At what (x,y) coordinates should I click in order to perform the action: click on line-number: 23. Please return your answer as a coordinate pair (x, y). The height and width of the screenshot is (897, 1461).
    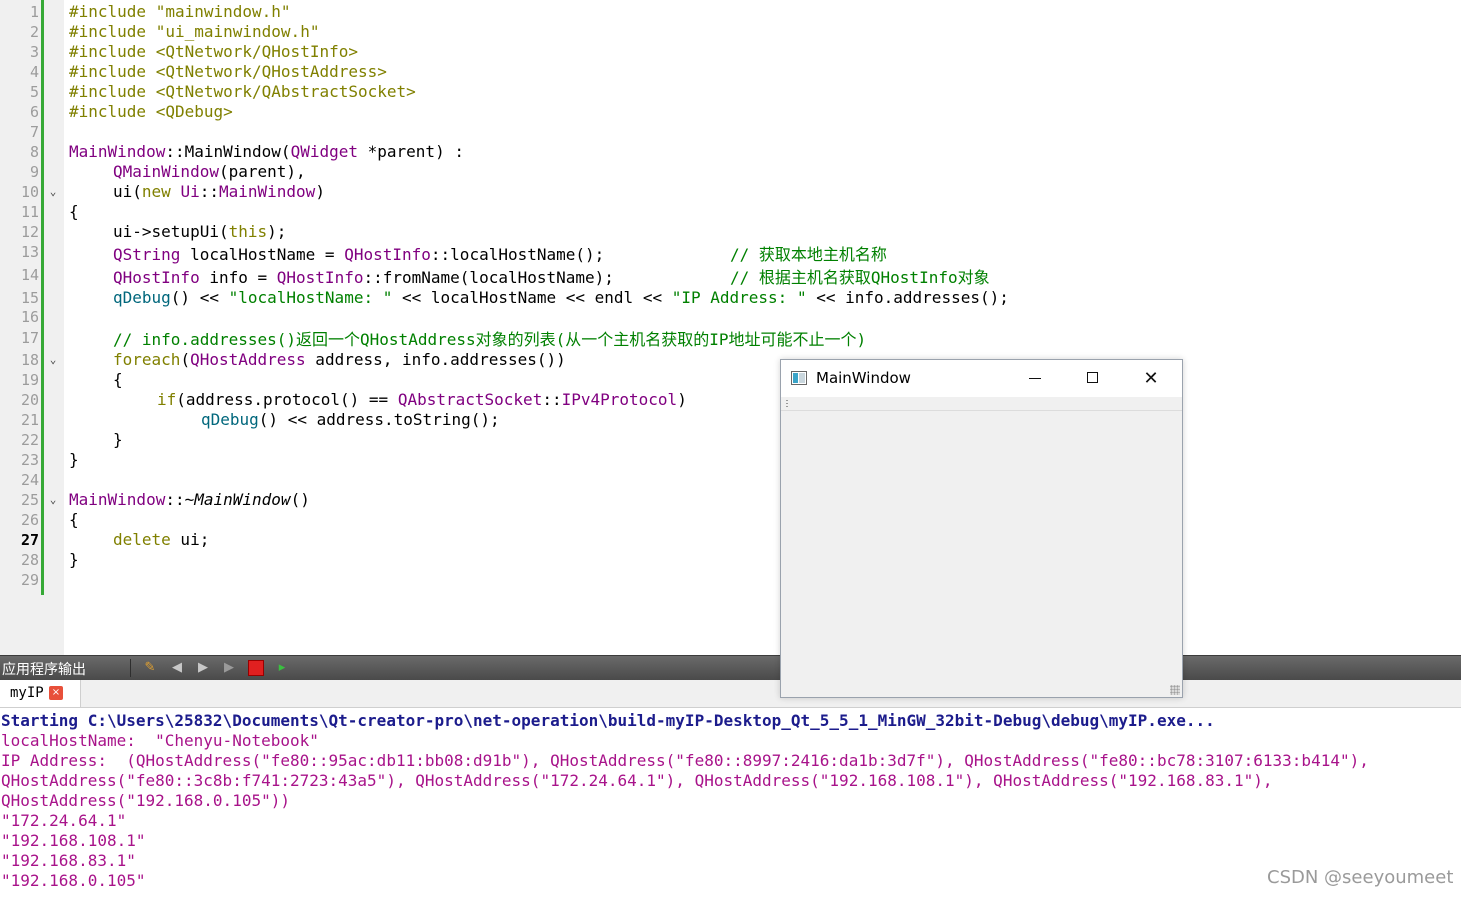
    Looking at the image, I should click on (29, 460).